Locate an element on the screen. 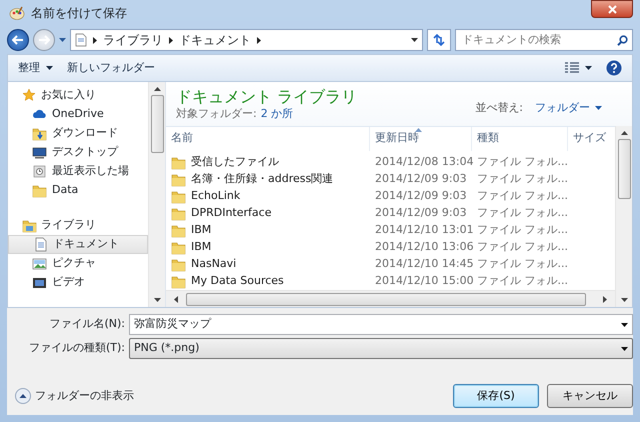  star-icon is located at coordinates (29, 95).